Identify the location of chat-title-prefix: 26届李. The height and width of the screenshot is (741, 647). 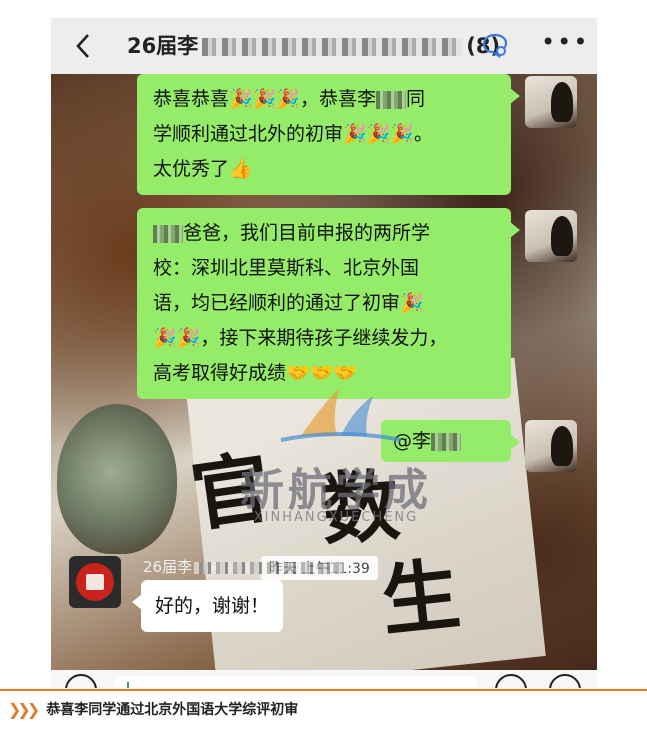
(163, 46).